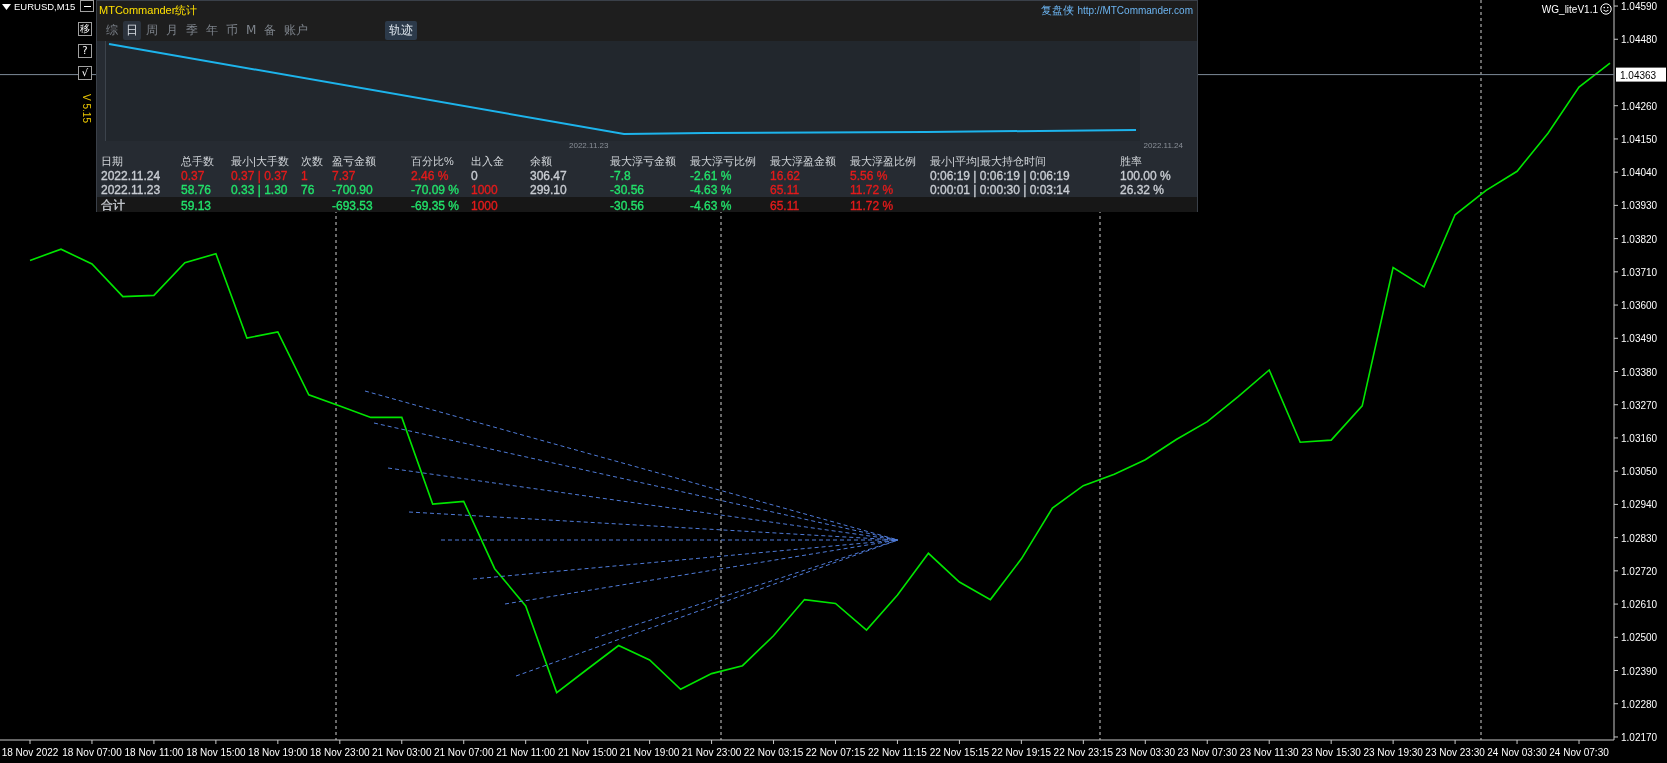 This screenshot has height=763, width=1667. Describe the element at coordinates (1639, 272) in the screenshot. I see `axis-label: 1.03710` at that location.